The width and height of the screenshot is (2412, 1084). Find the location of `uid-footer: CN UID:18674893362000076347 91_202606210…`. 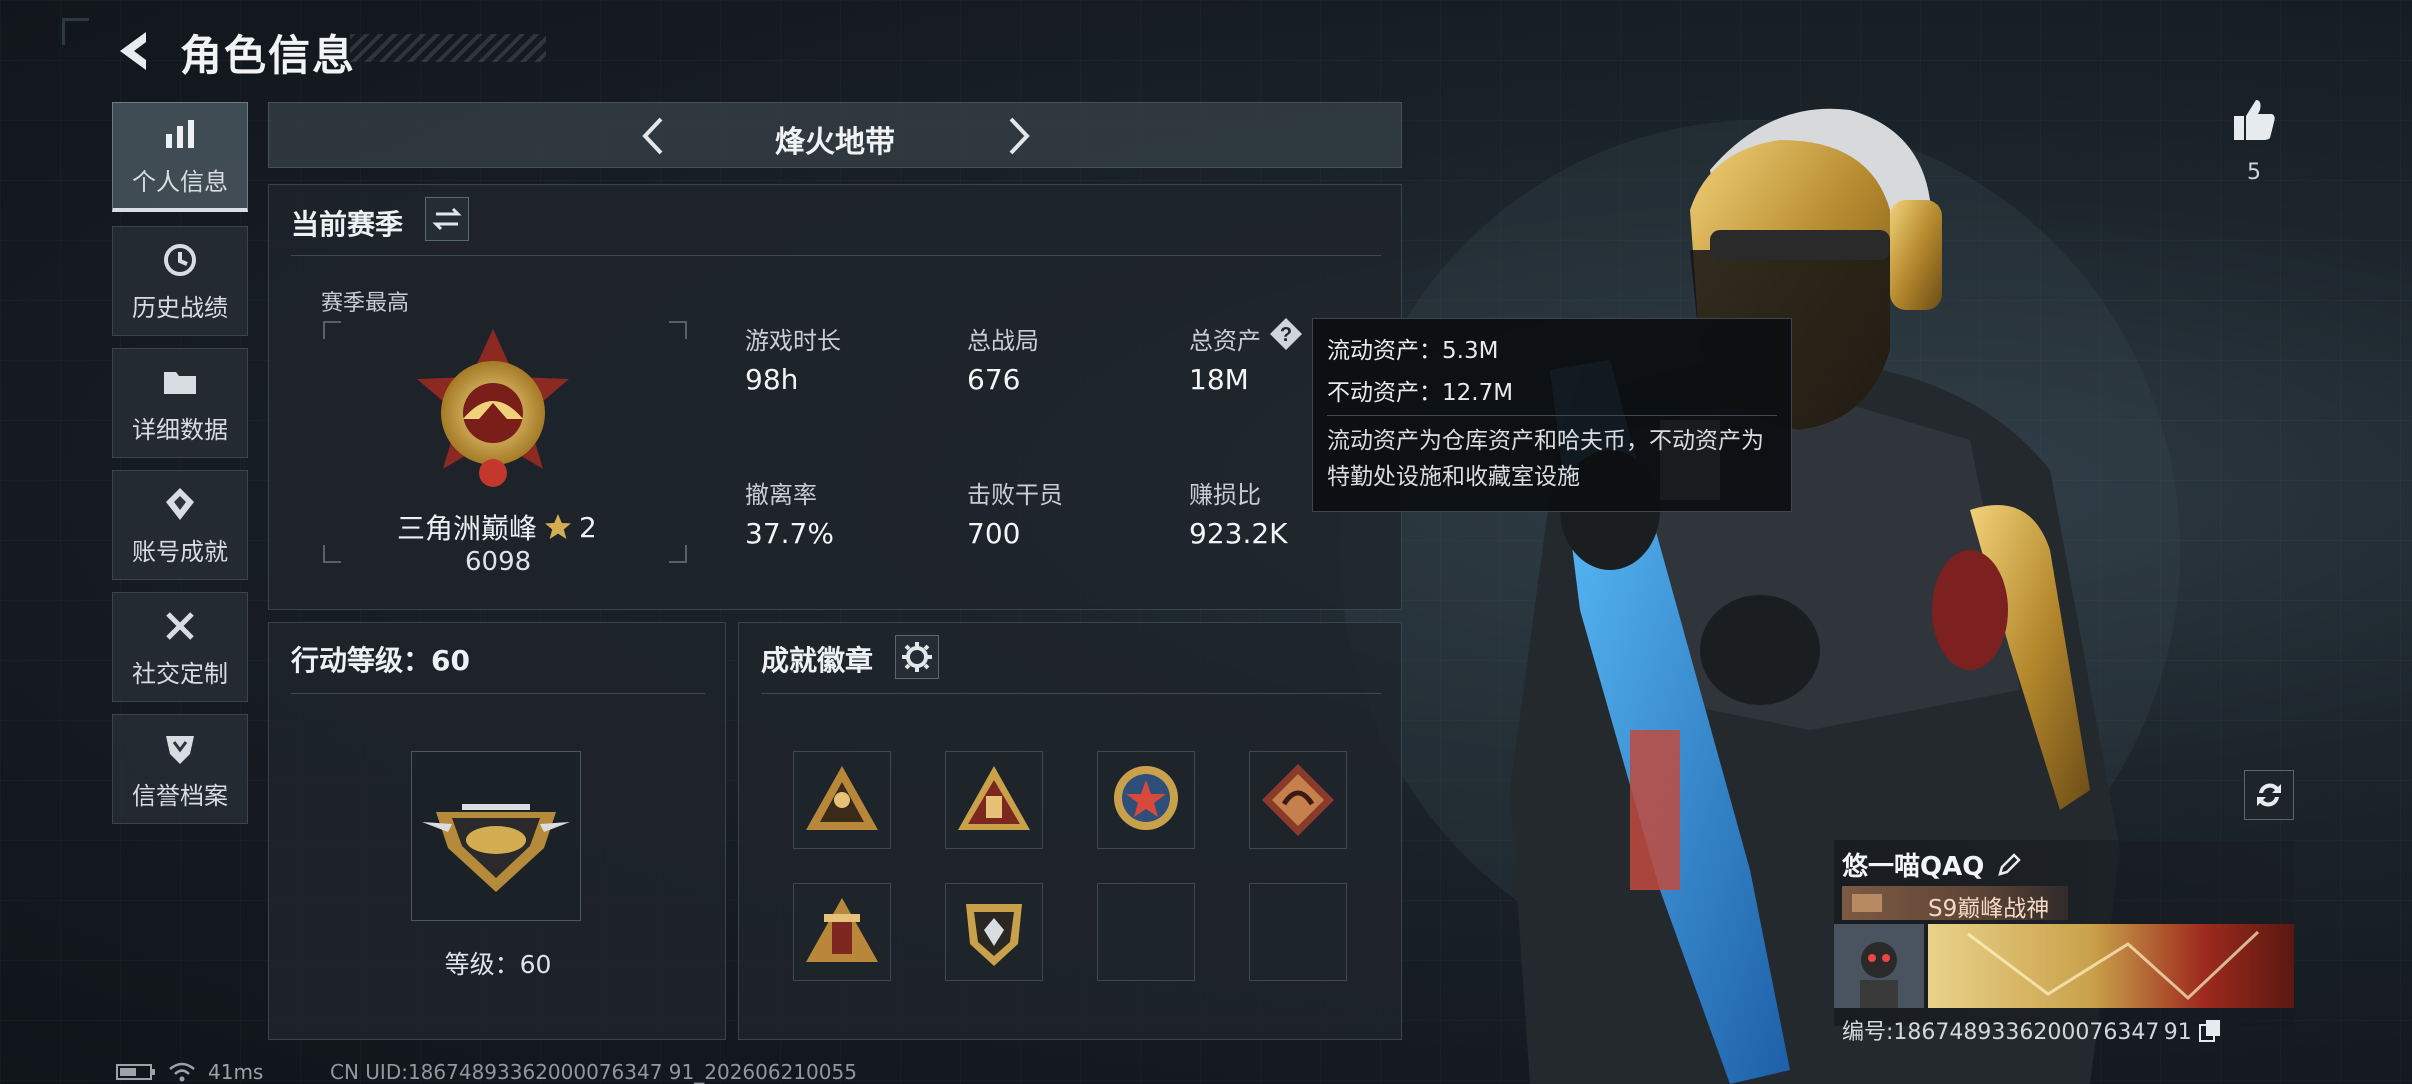

uid-footer: CN UID:18674893362000076347 91_202606210… is located at coordinates (593, 1072).